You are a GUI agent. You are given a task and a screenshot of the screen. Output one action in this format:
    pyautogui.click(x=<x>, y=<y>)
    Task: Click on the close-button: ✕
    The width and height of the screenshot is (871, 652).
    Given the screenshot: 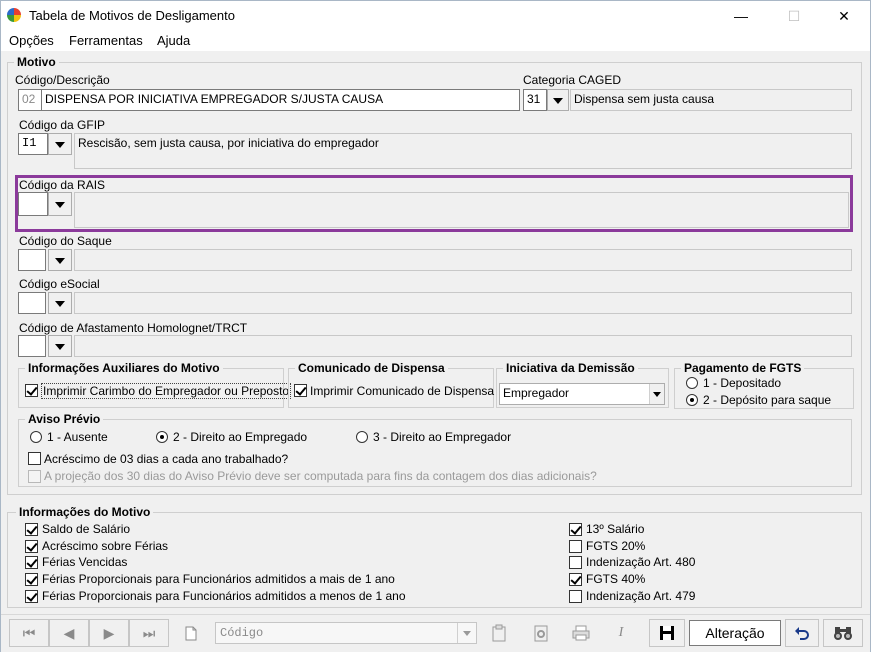 What is the action you would take?
    pyautogui.click(x=844, y=16)
    